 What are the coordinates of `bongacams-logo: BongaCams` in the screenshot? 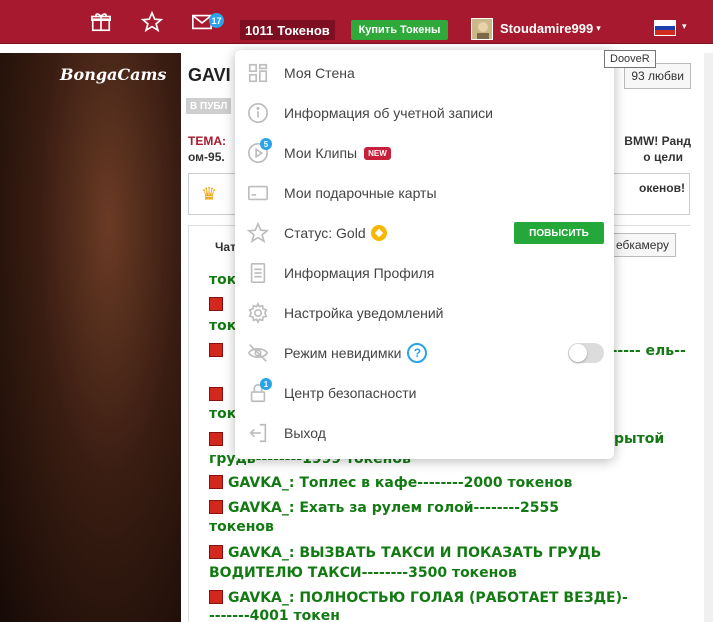 It's located at (113, 74).